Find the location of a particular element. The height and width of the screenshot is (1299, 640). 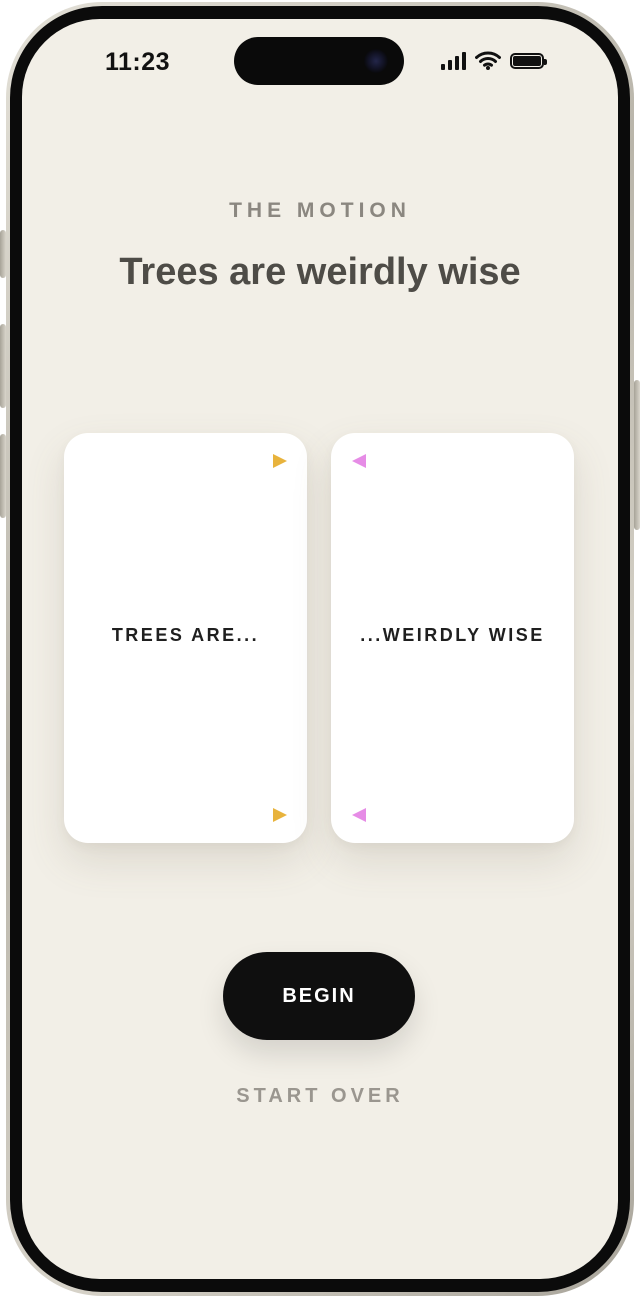

motion-eyebrow: THE MOTION is located at coordinates (320, 210).